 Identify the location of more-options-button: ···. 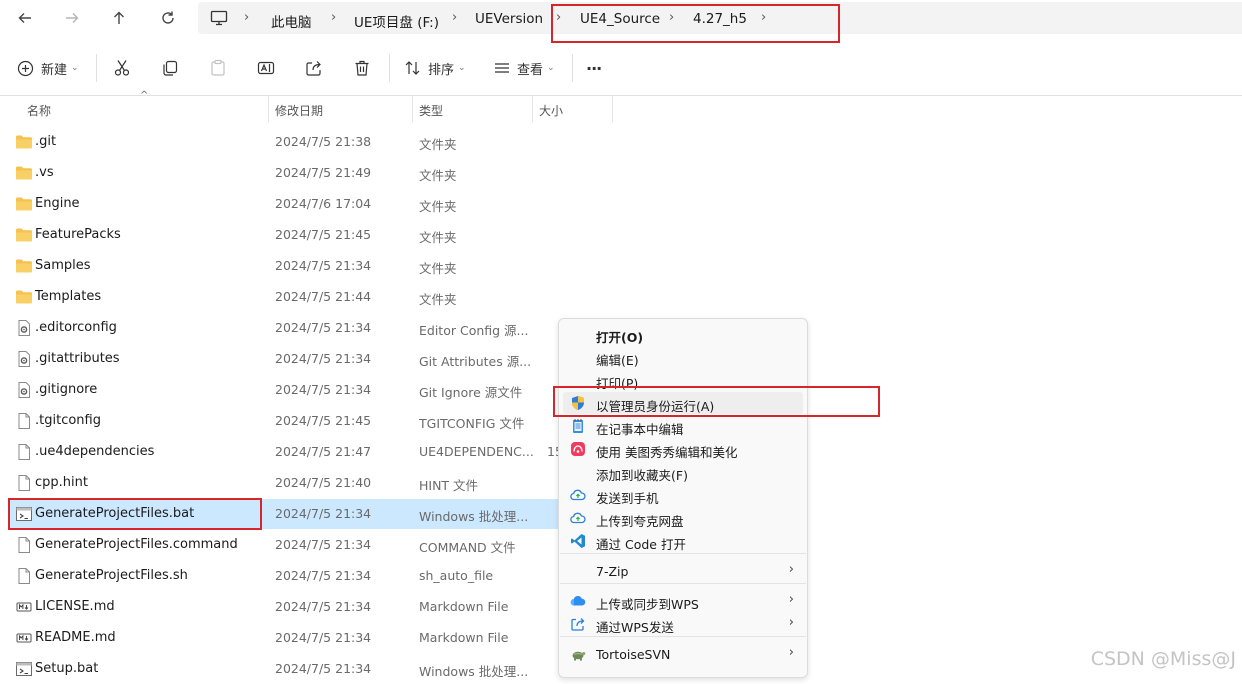
(594, 68).